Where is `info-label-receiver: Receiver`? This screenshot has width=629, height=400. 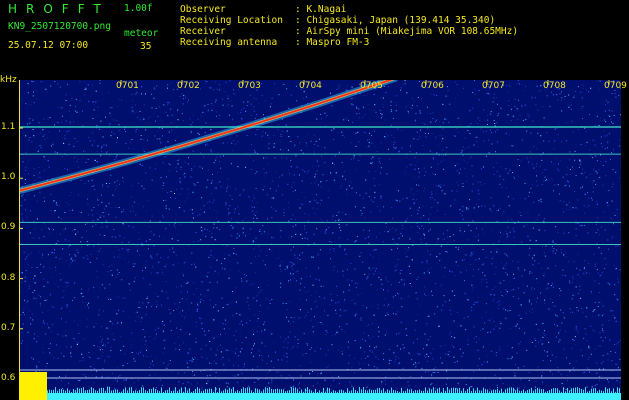 info-label-receiver: Receiver is located at coordinates (203, 31).